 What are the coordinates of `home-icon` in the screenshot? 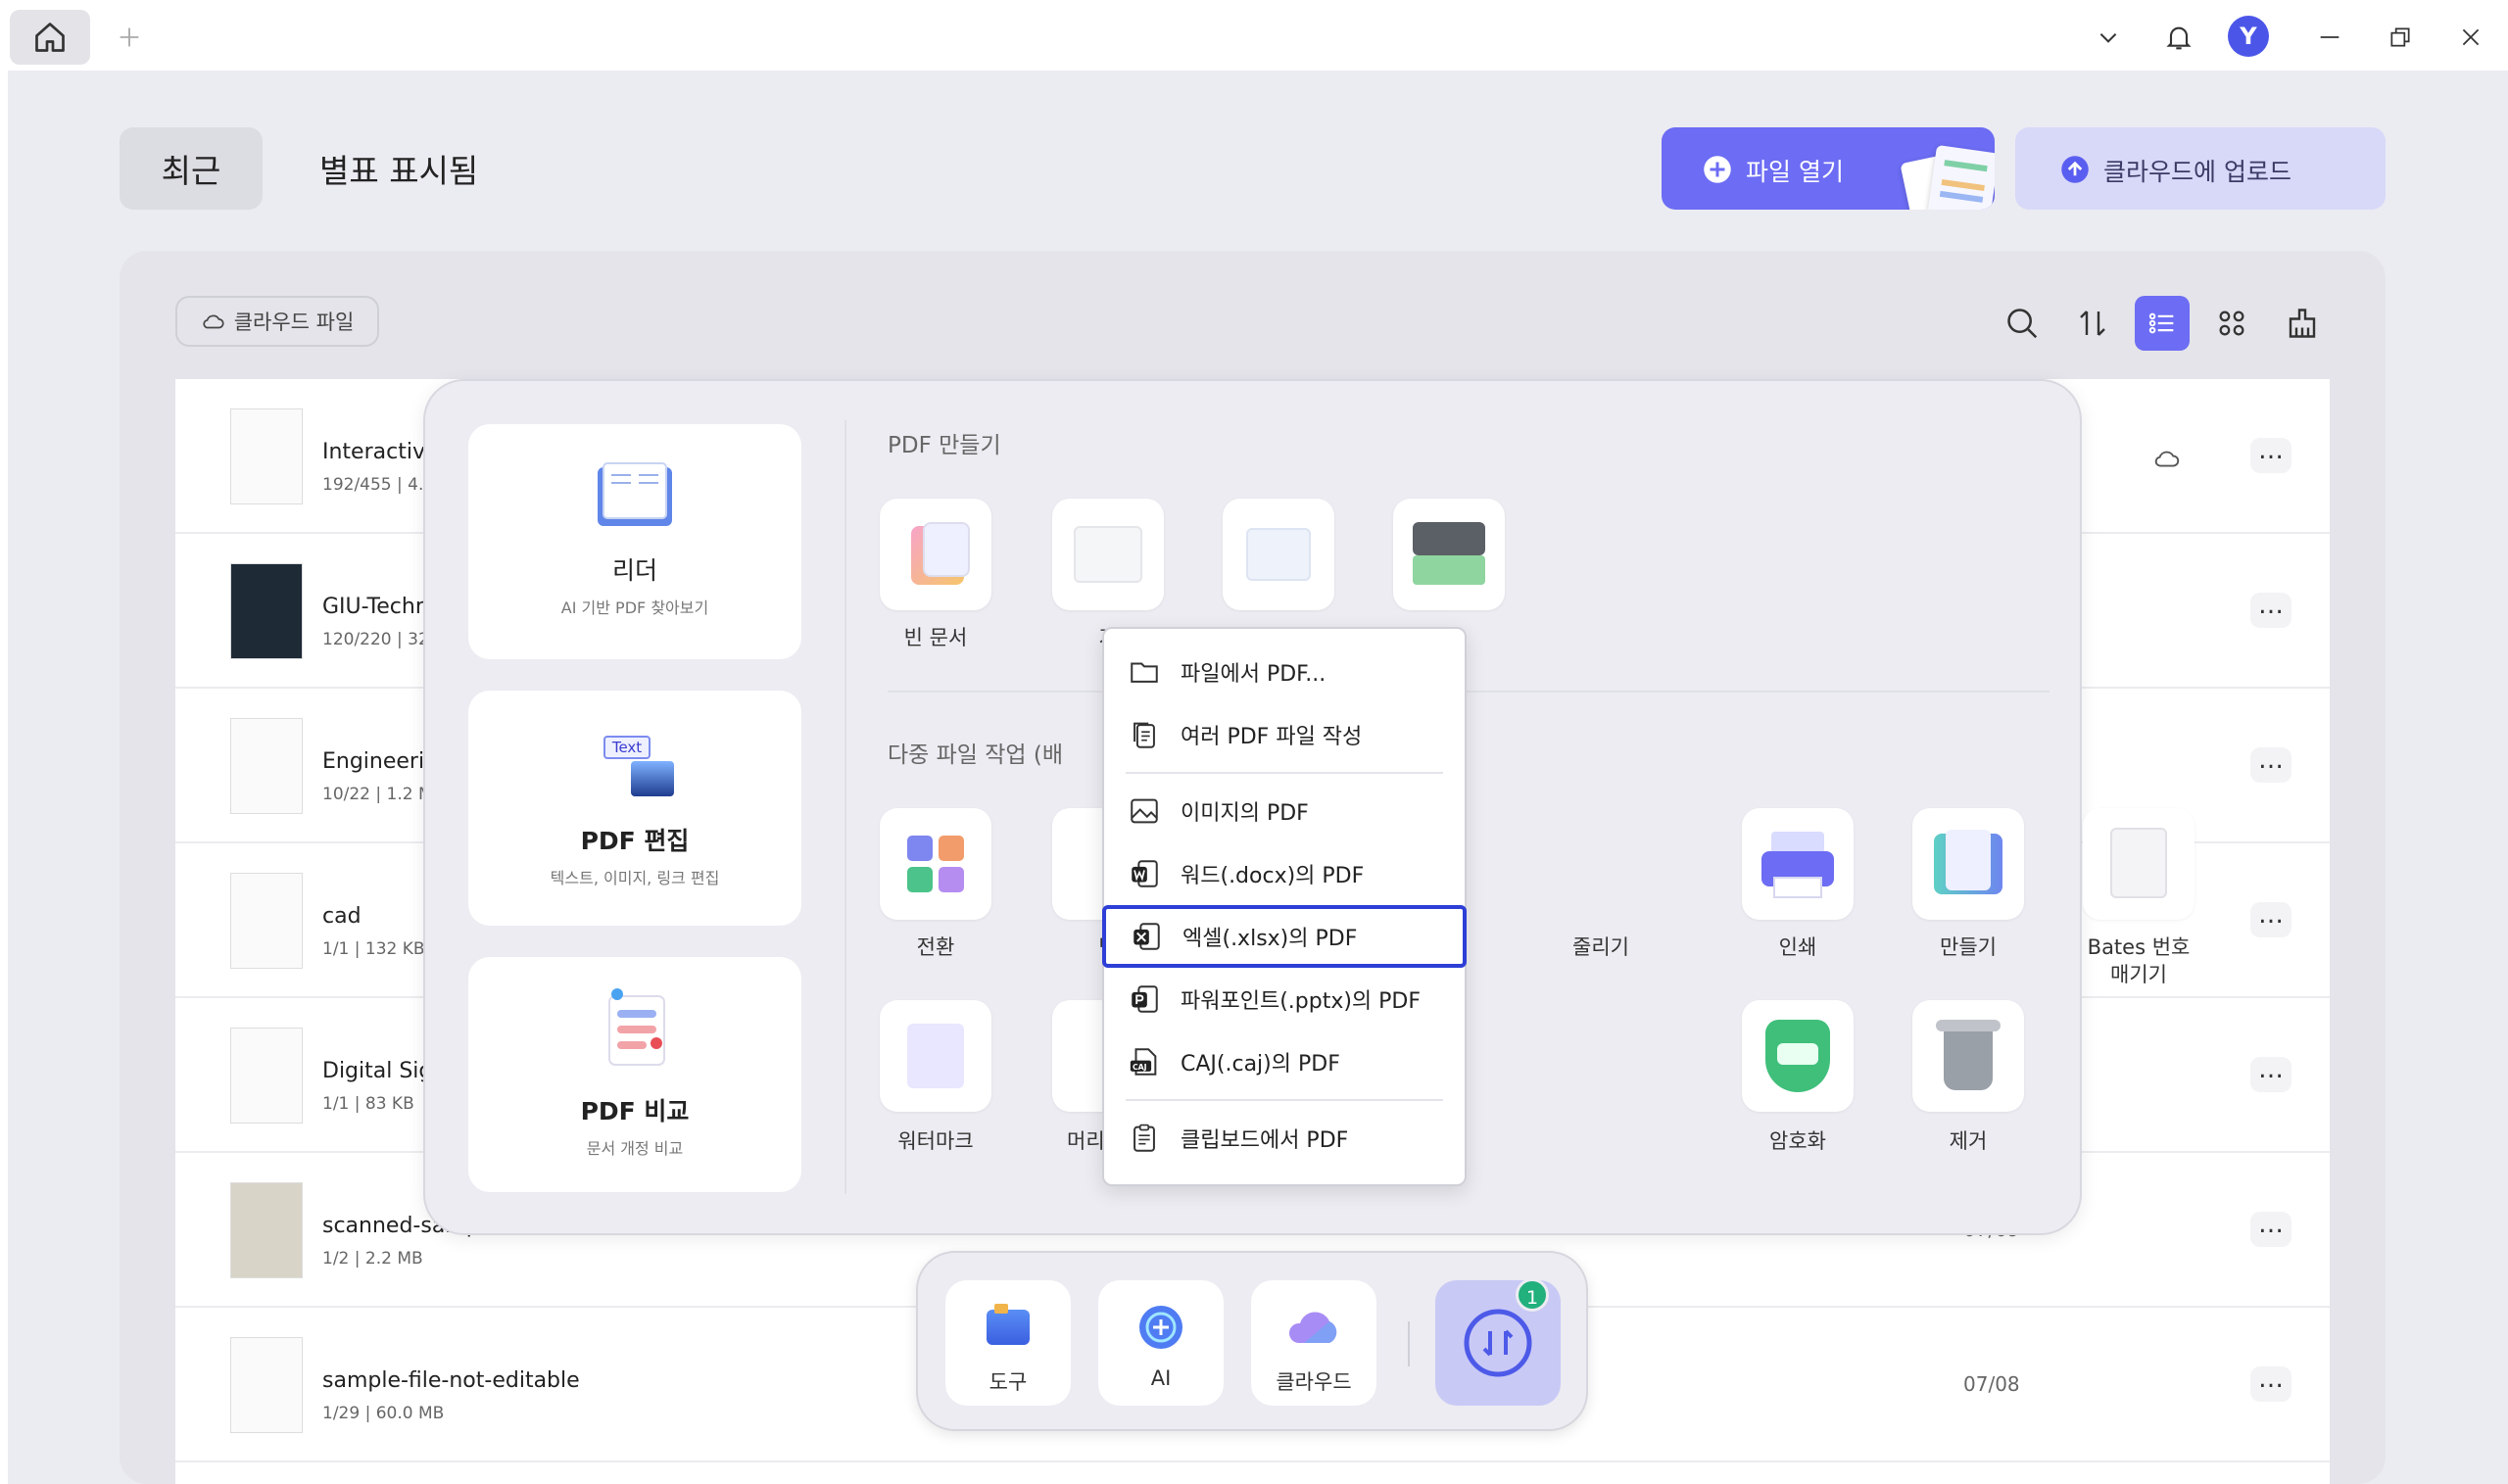 It's located at (50, 37).